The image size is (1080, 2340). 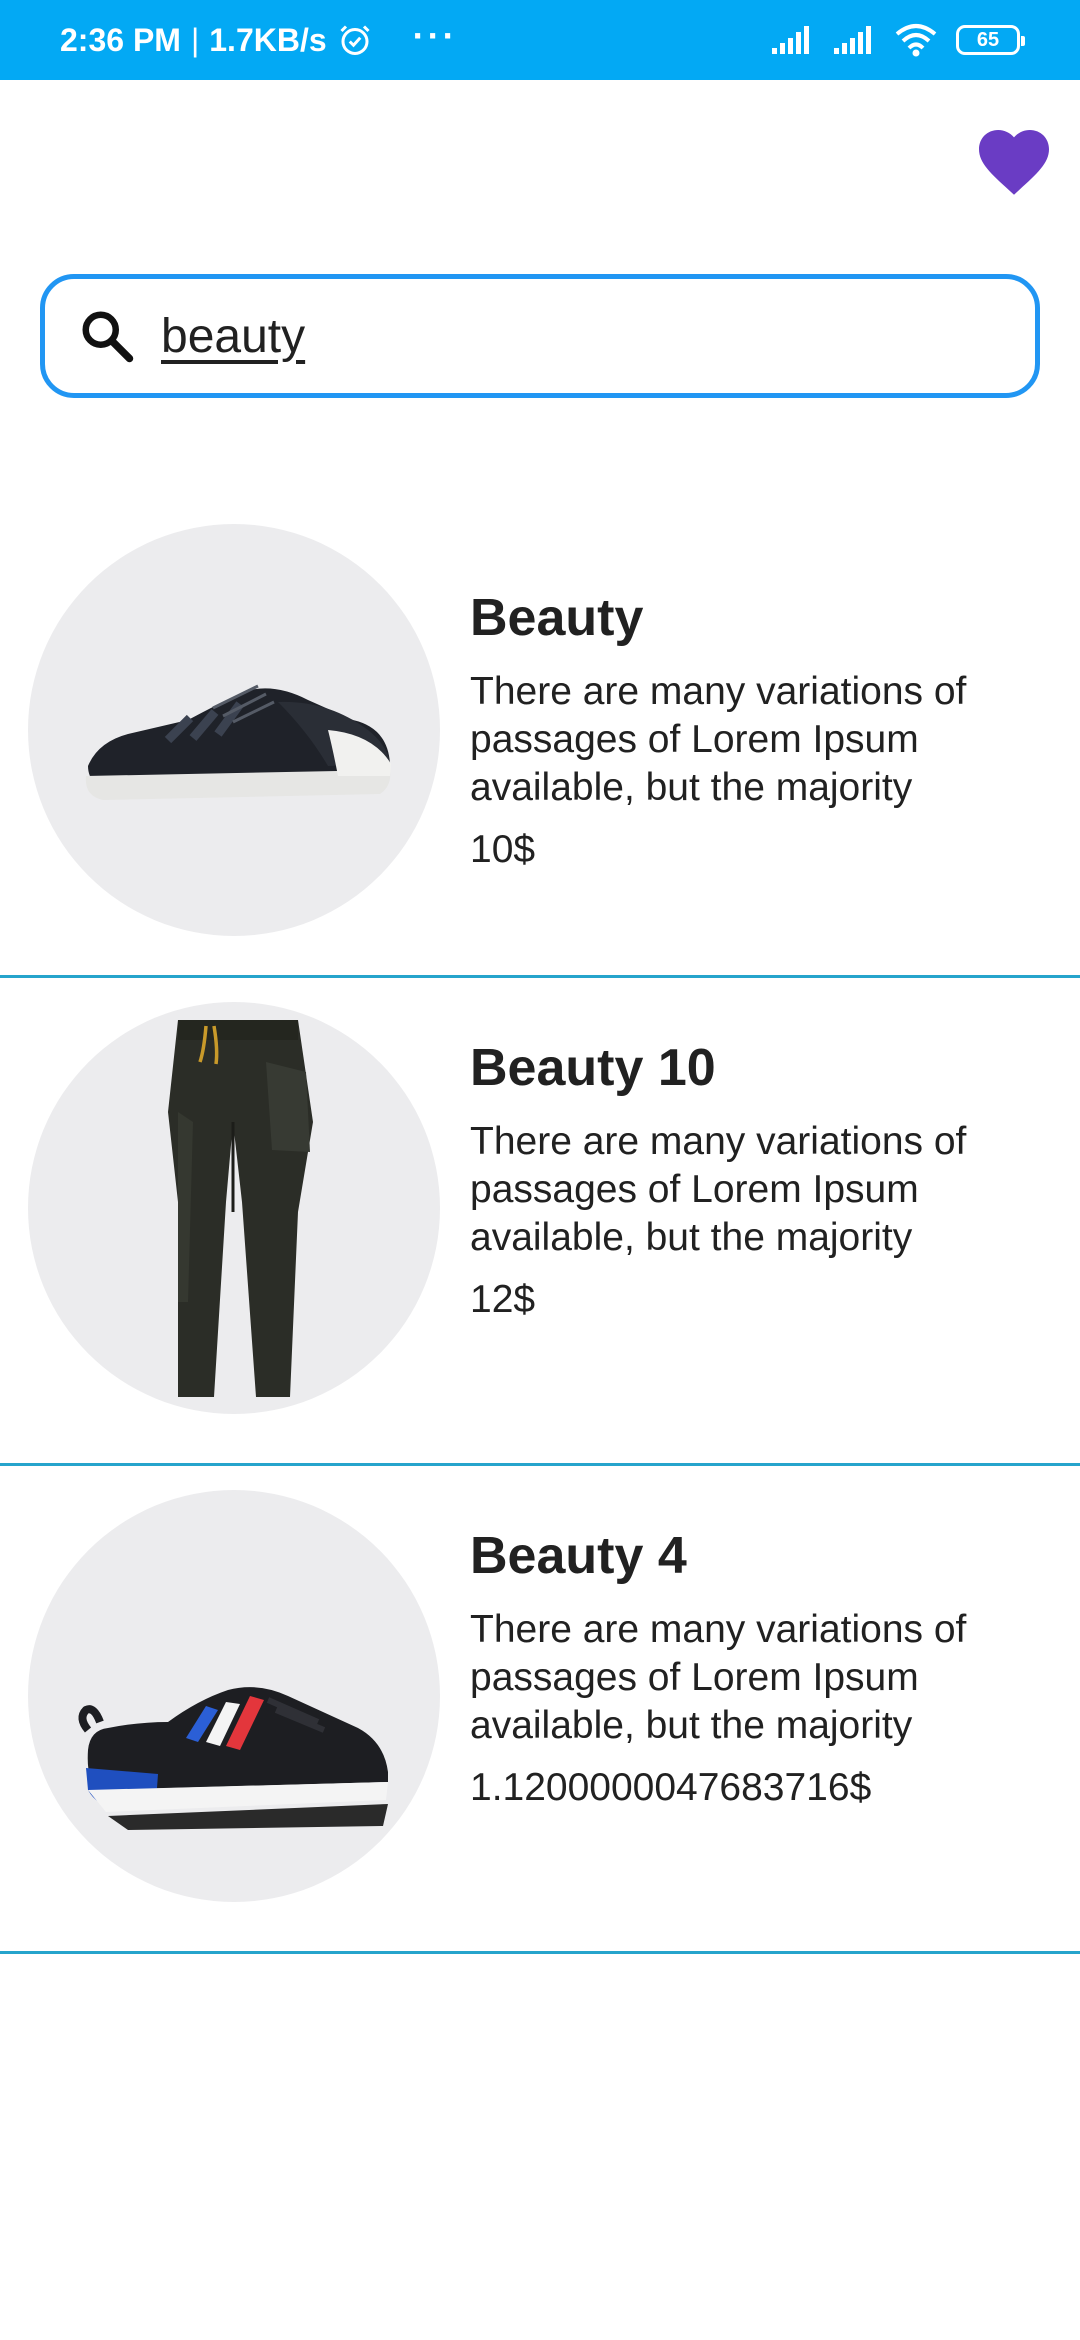 I want to click on status-right: 65, so click(x=897, y=40).